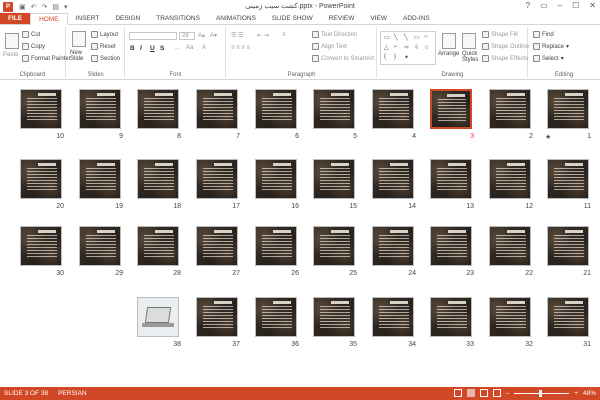  Describe the element at coordinates (237, 35) in the screenshot. I see `bullets-button: ☰ ☰` at that location.